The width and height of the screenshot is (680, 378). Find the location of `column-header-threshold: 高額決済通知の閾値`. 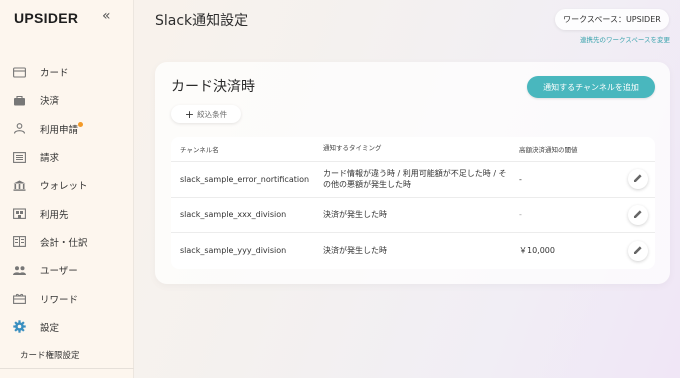

column-header-threshold: 高額決済通知の閾値 is located at coordinates (548, 150).